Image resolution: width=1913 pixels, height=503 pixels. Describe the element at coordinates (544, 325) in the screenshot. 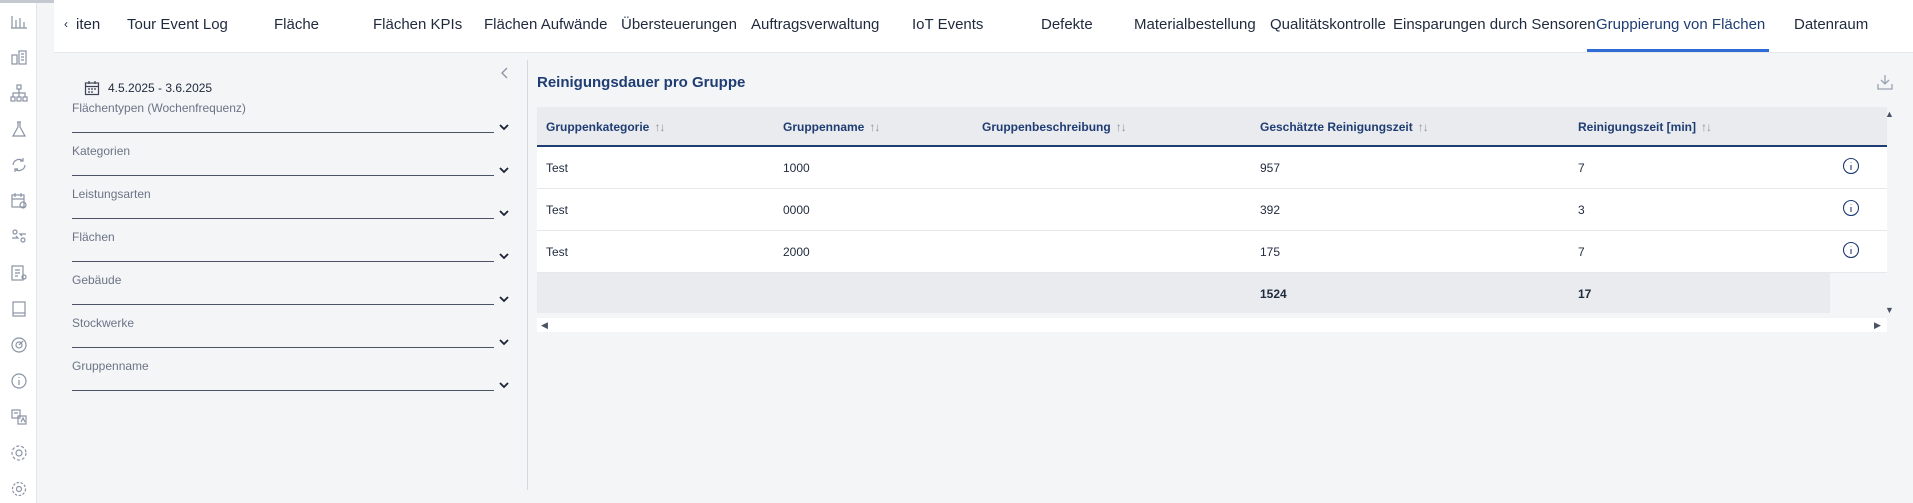

I see `scroll-left-icon: ◀` at that location.